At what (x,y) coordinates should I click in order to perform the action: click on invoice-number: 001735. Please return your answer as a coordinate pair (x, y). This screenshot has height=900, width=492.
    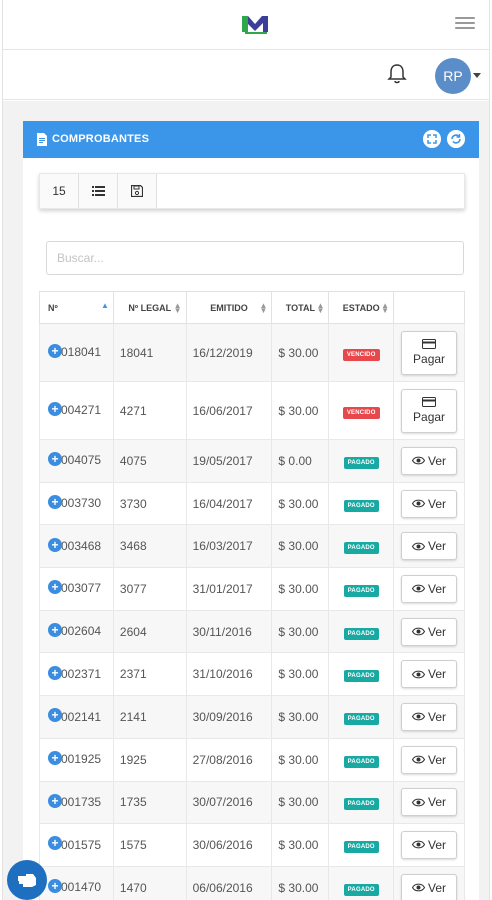
    Looking at the image, I should click on (81, 801).